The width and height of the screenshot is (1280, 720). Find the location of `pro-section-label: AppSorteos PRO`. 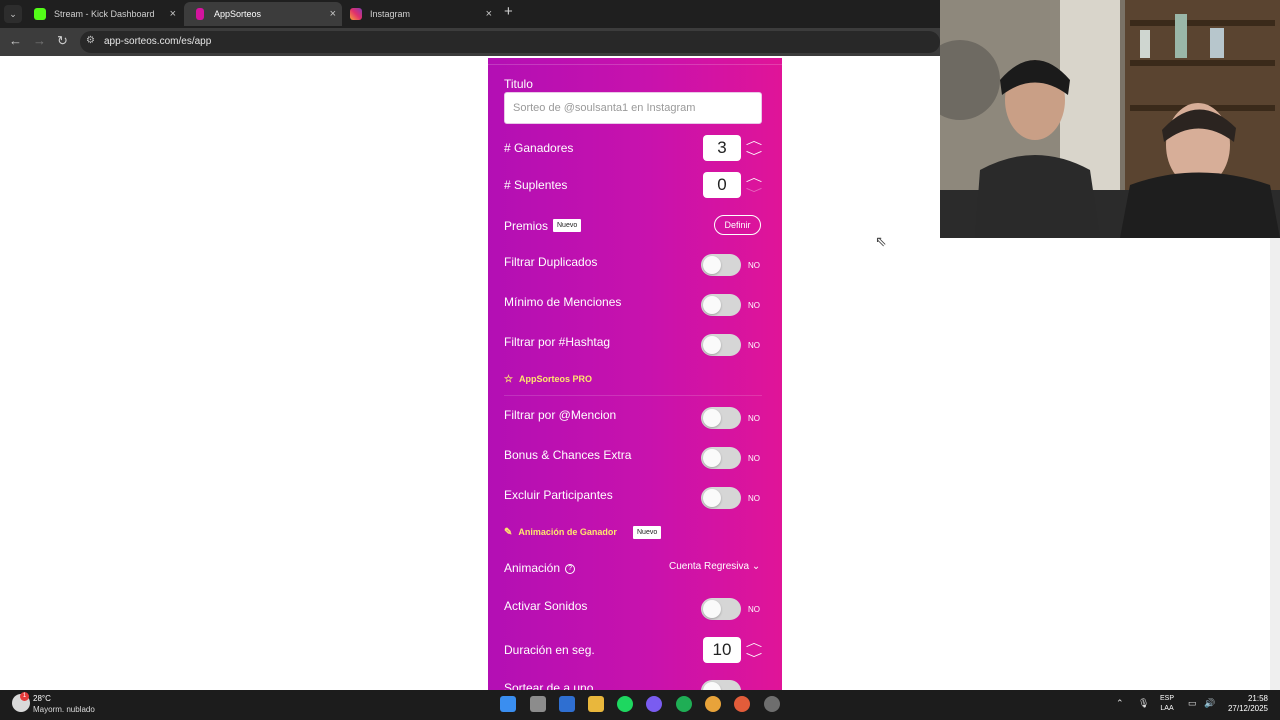

pro-section-label: AppSorteos PRO is located at coordinates (555, 379).